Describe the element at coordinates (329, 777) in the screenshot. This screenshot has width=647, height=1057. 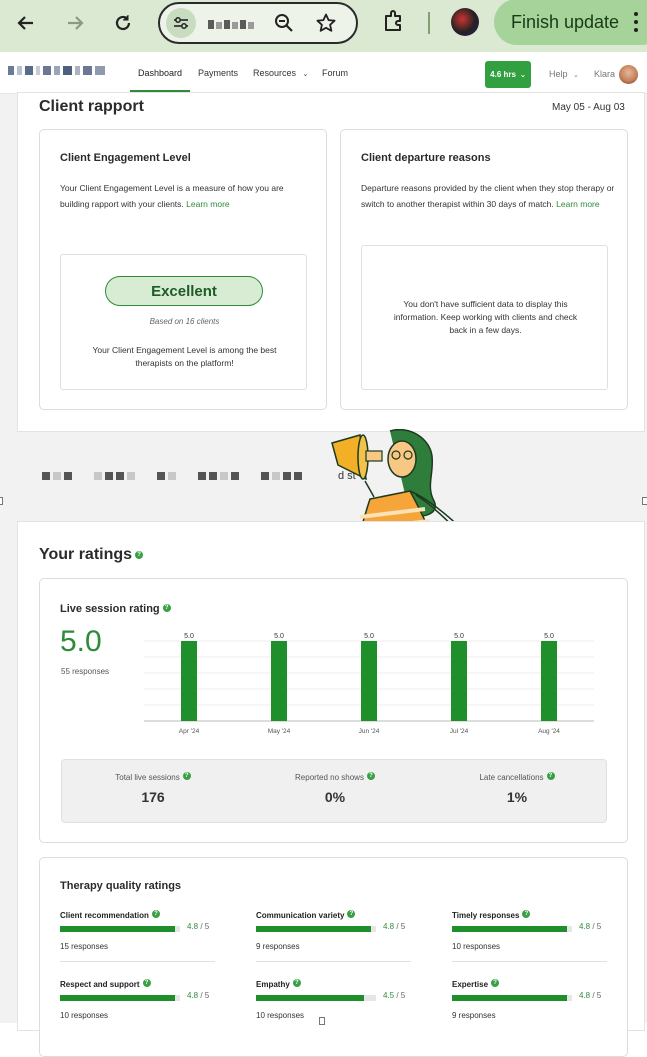
I see `stat-label: Reported no shows` at that location.